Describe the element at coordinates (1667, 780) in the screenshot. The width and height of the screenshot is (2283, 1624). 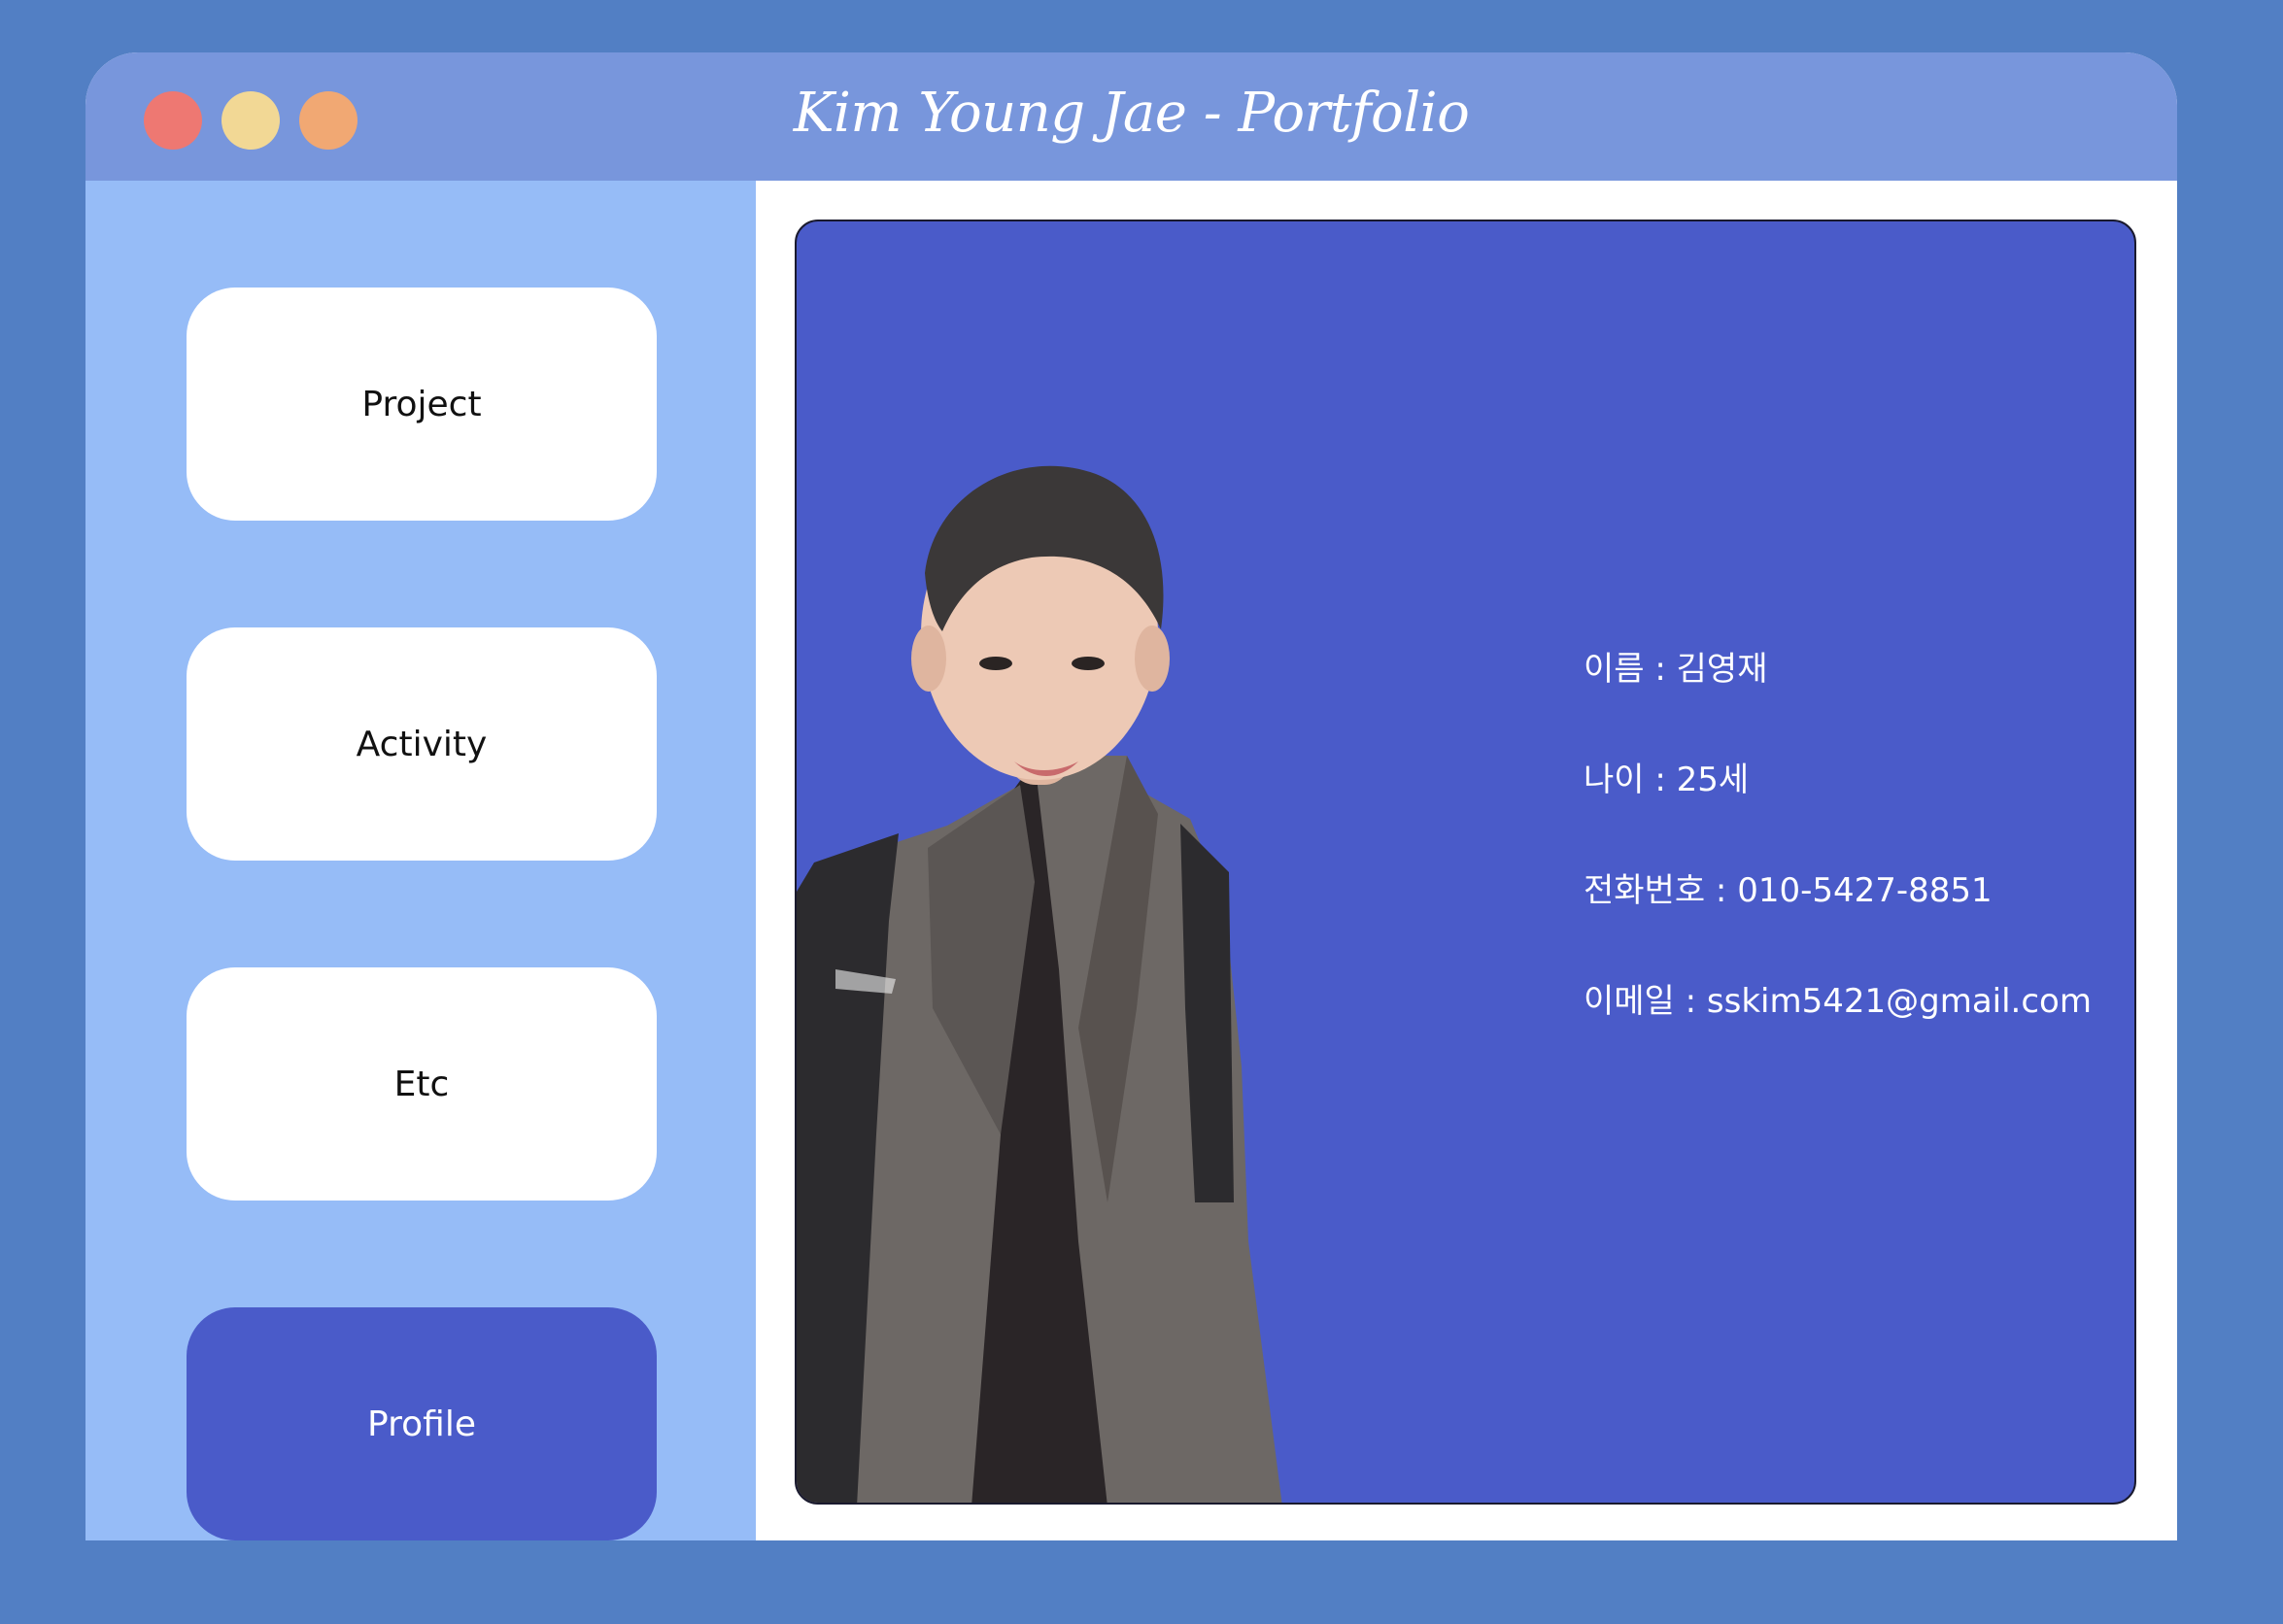
I see `profile-age: 나이 : 25세` at that location.